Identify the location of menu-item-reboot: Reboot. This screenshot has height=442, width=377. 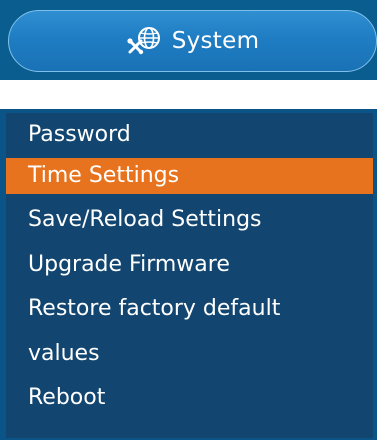
(189, 398).